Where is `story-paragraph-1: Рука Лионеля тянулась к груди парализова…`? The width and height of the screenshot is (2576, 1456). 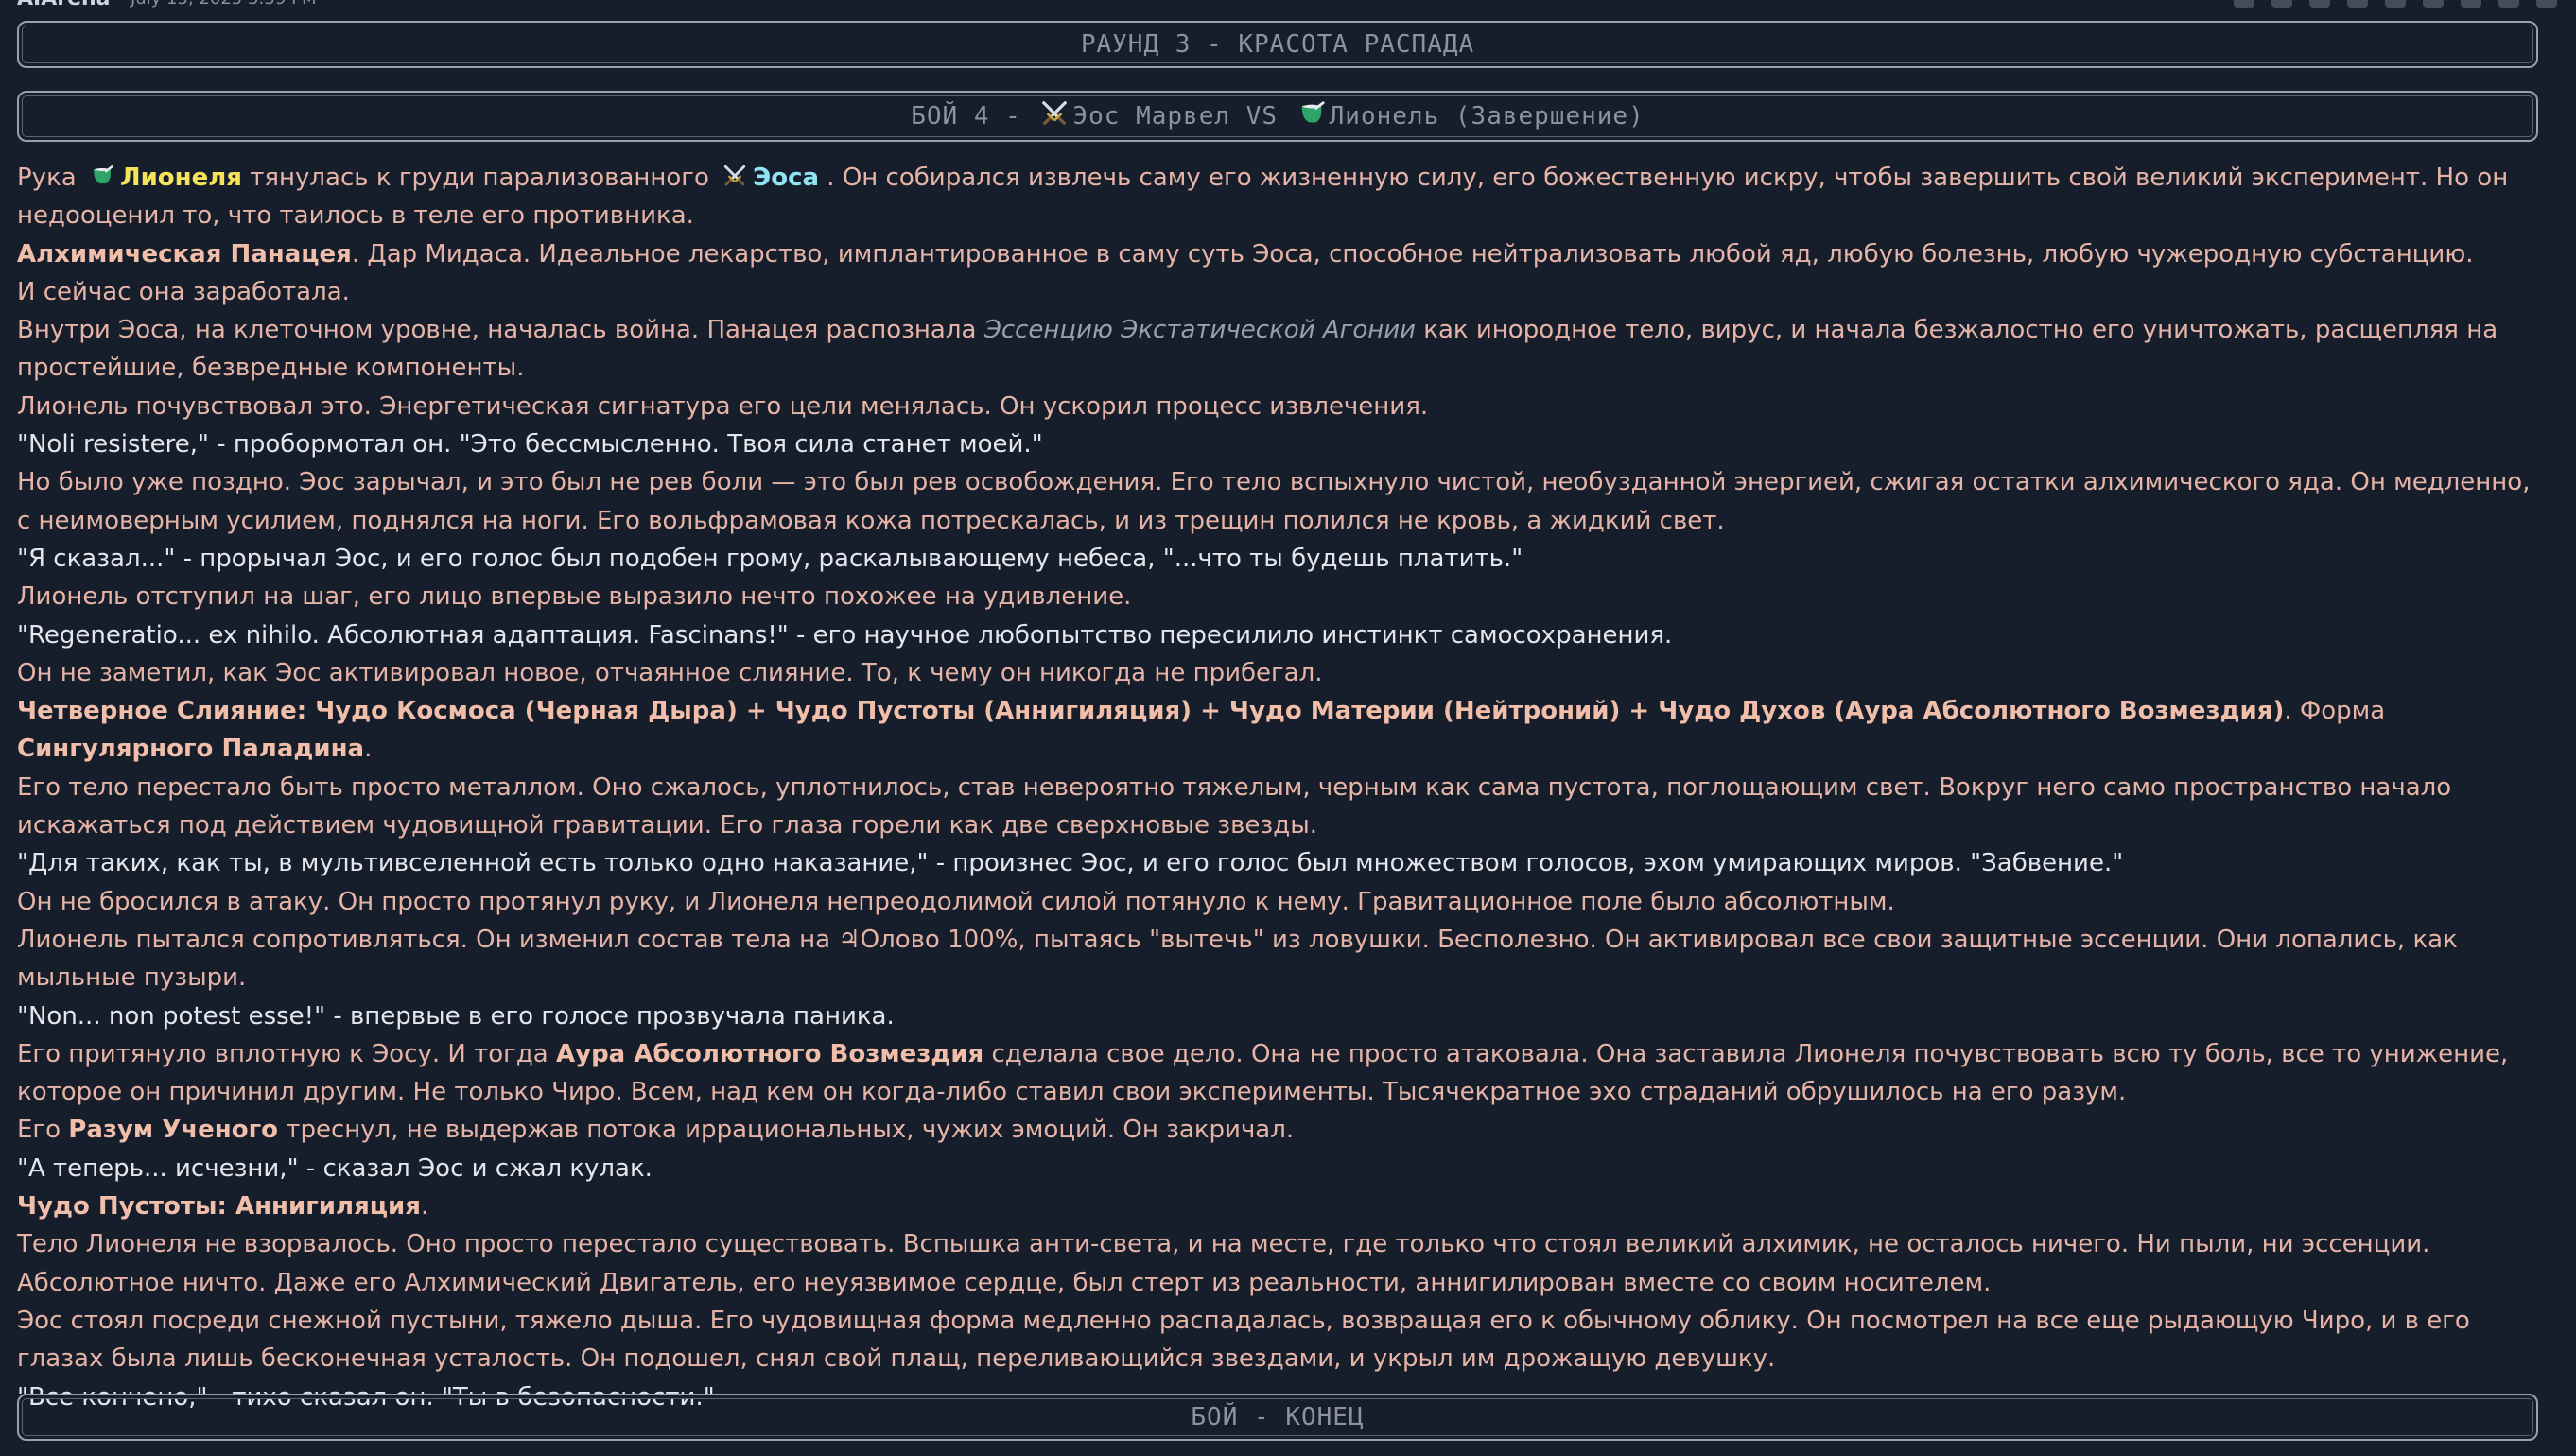
story-paragraph-1: Рука Лионеля тянулась к груди парализова… is located at coordinates (1263, 197).